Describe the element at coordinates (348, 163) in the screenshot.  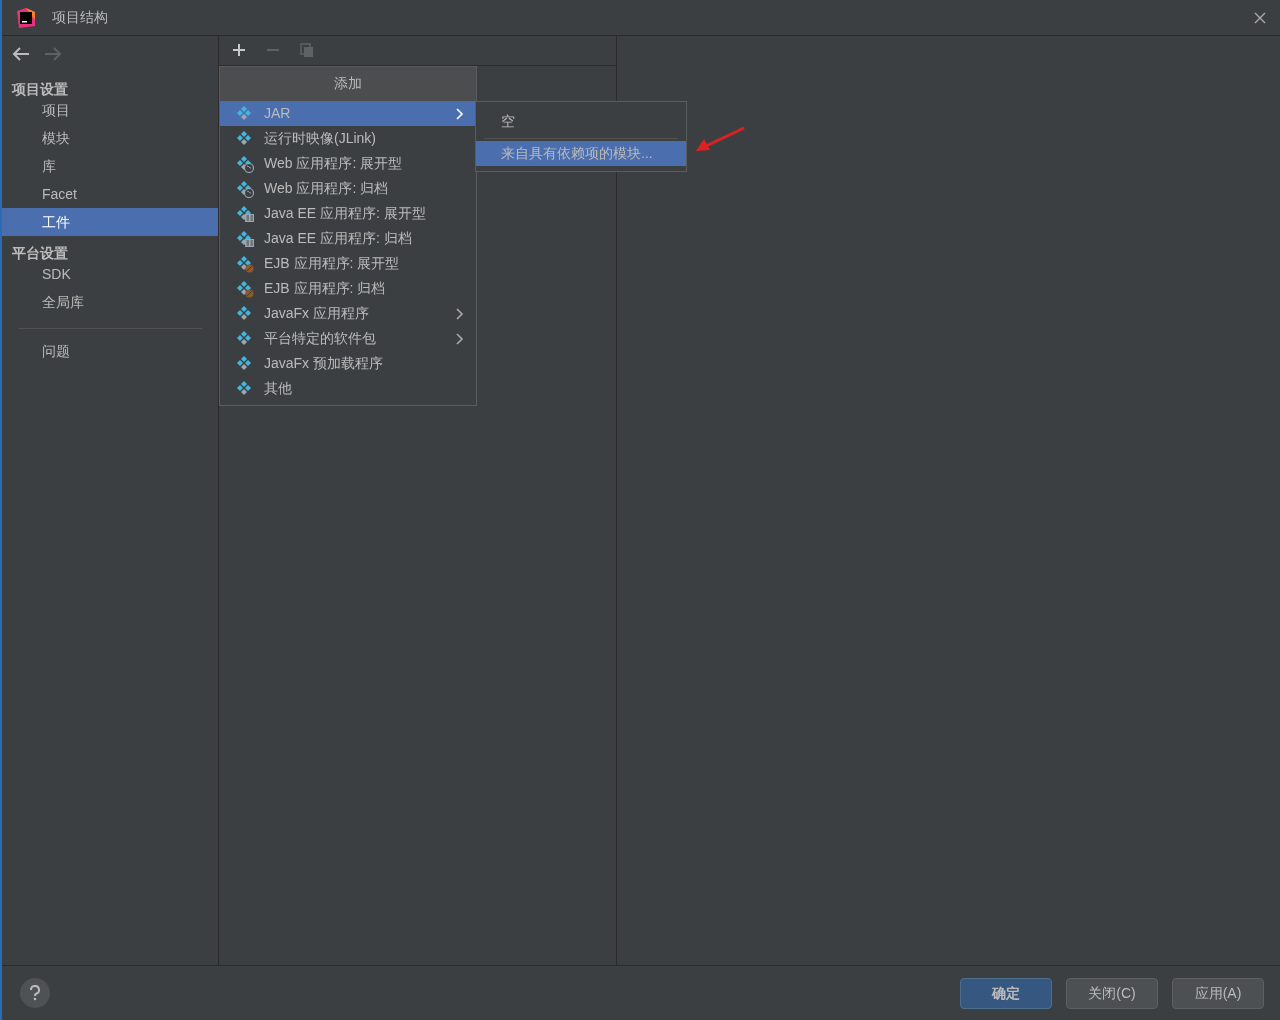
I see `menu-item: Web 应用程序: 展开型` at that location.